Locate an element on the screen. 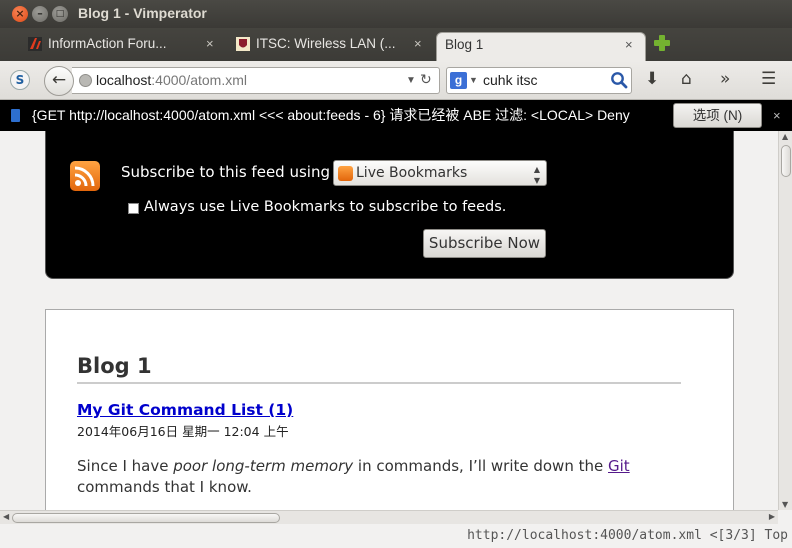 The width and height of the screenshot is (792, 548). tab-itsc: ITSC: Wireless LAN (... × is located at coordinates (332, 46).